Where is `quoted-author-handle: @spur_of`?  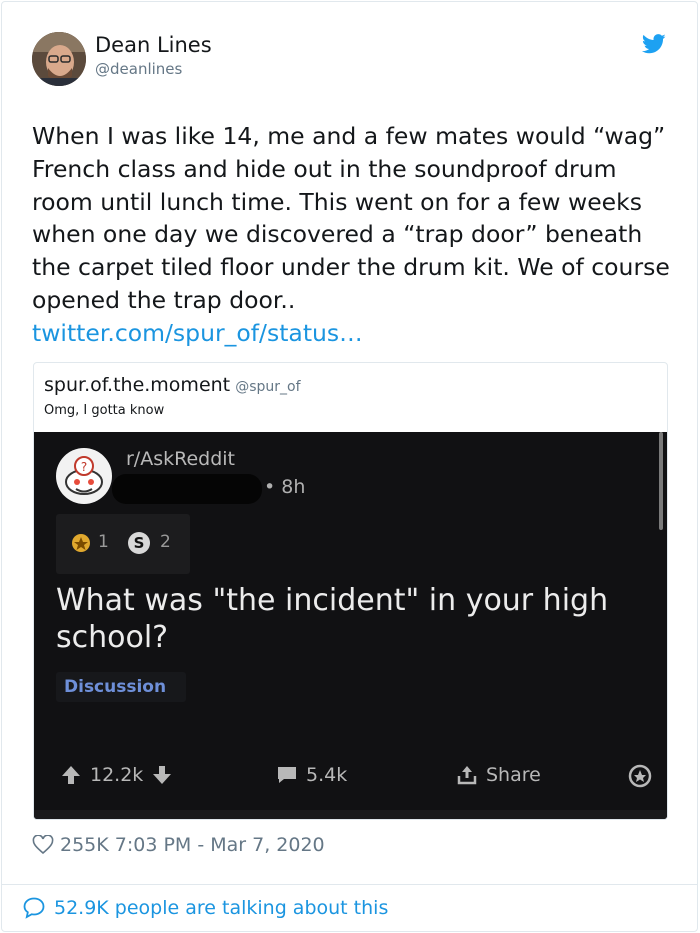 quoted-author-handle: @spur_of is located at coordinates (267, 387).